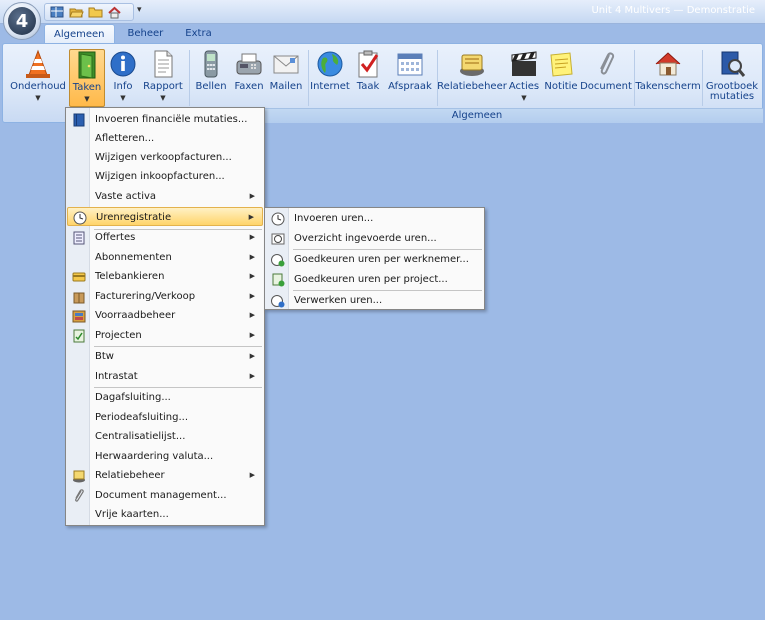 Image resolution: width=765 pixels, height=620 pixels. I want to click on menu-item-facturering-verkoop: Facturering/Verkoop ▶, so click(165, 296).